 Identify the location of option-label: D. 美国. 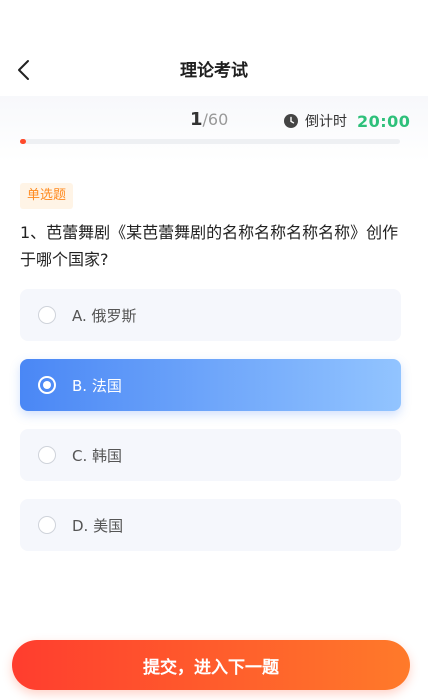
(98, 525).